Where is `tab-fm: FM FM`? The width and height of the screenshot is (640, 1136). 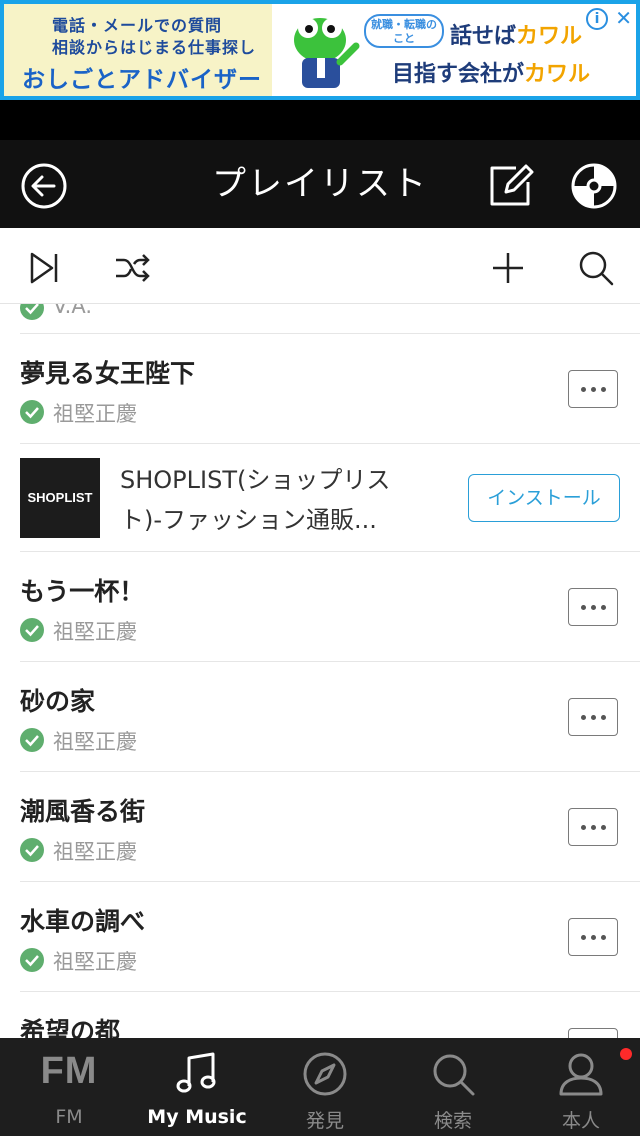 tab-fm: FM FM is located at coordinates (69, 1087).